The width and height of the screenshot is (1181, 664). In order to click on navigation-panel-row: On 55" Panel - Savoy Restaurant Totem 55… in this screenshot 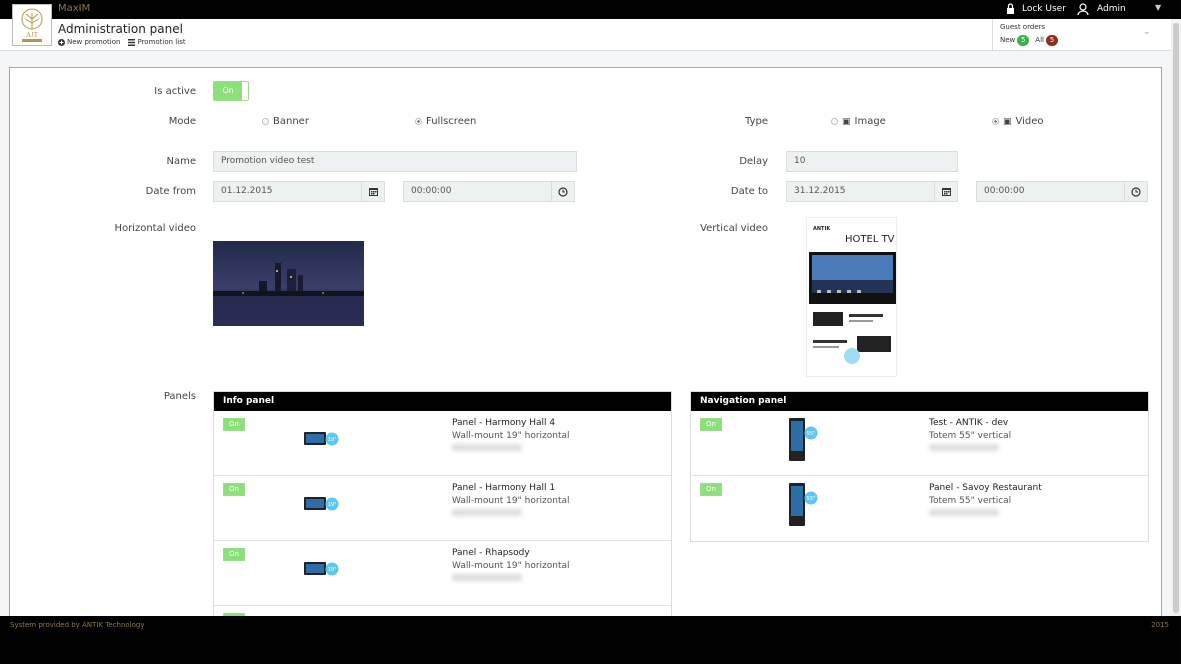, I will do `click(919, 508)`.